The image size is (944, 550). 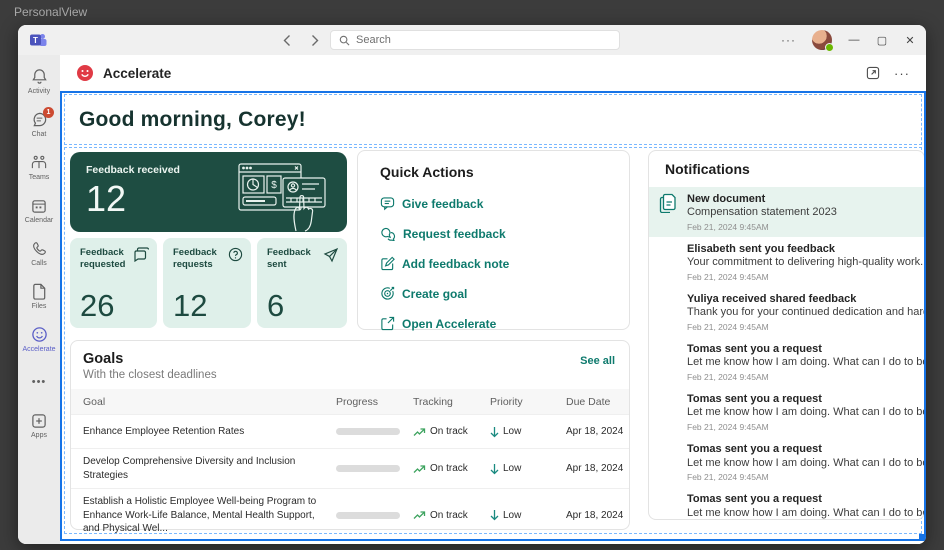 What do you see at coordinates (39, 382) in the screenshot?
I see `sidebar-item-more: •••` at bounding box center [39, 382].